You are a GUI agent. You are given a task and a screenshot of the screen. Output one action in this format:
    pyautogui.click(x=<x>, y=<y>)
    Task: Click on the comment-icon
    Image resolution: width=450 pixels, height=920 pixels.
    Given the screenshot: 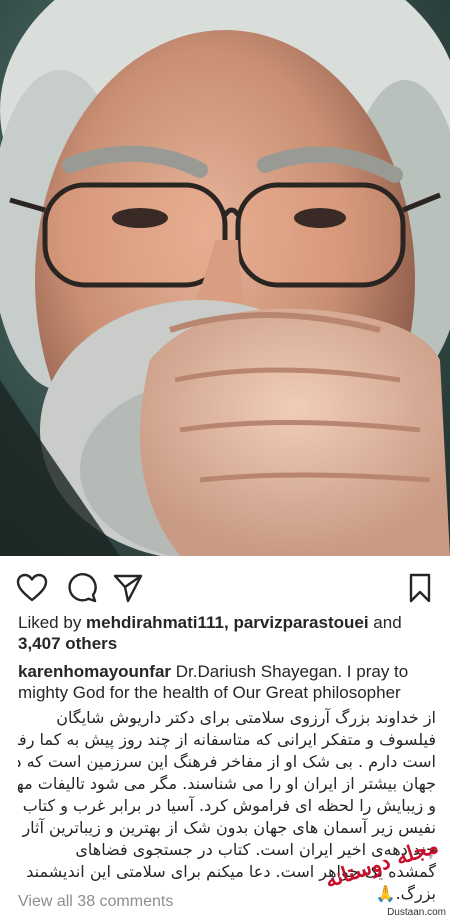 What is the action you would take?
    pyautogui.click(x=82, y=588)
    